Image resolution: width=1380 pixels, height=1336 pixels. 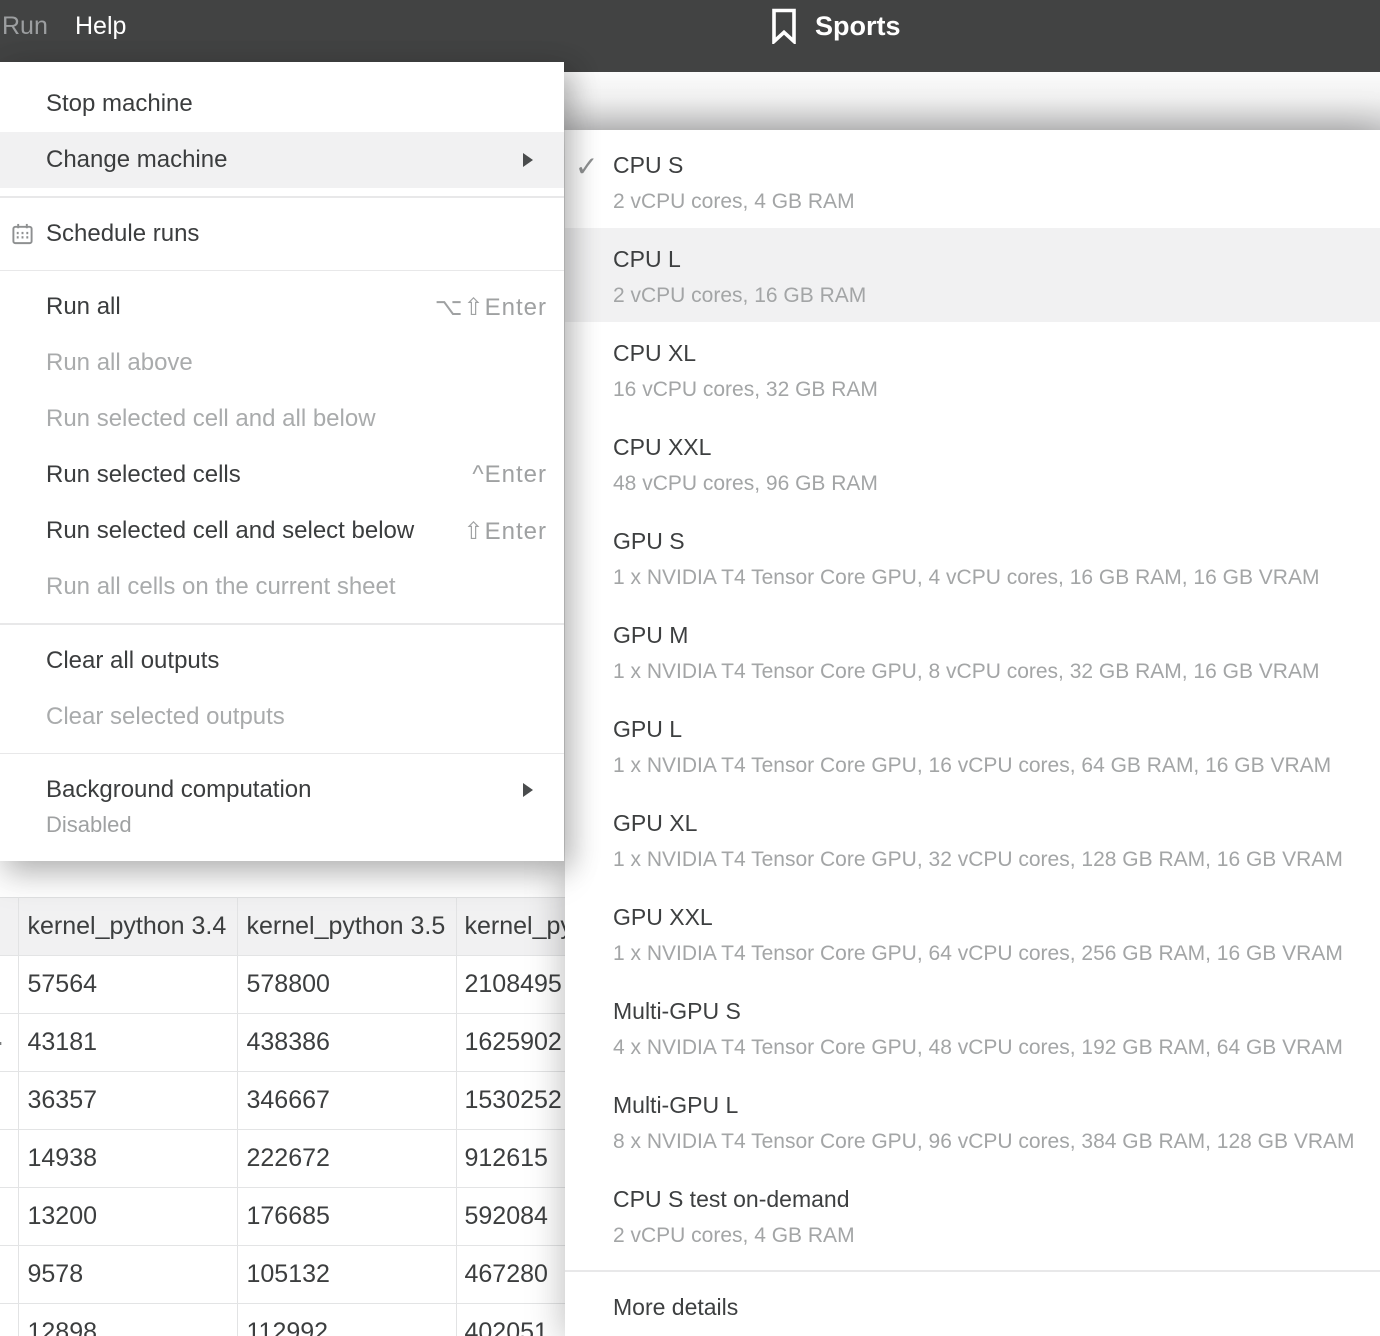 I want to click on table-cell: 43181, so click(x=128, y=1042).